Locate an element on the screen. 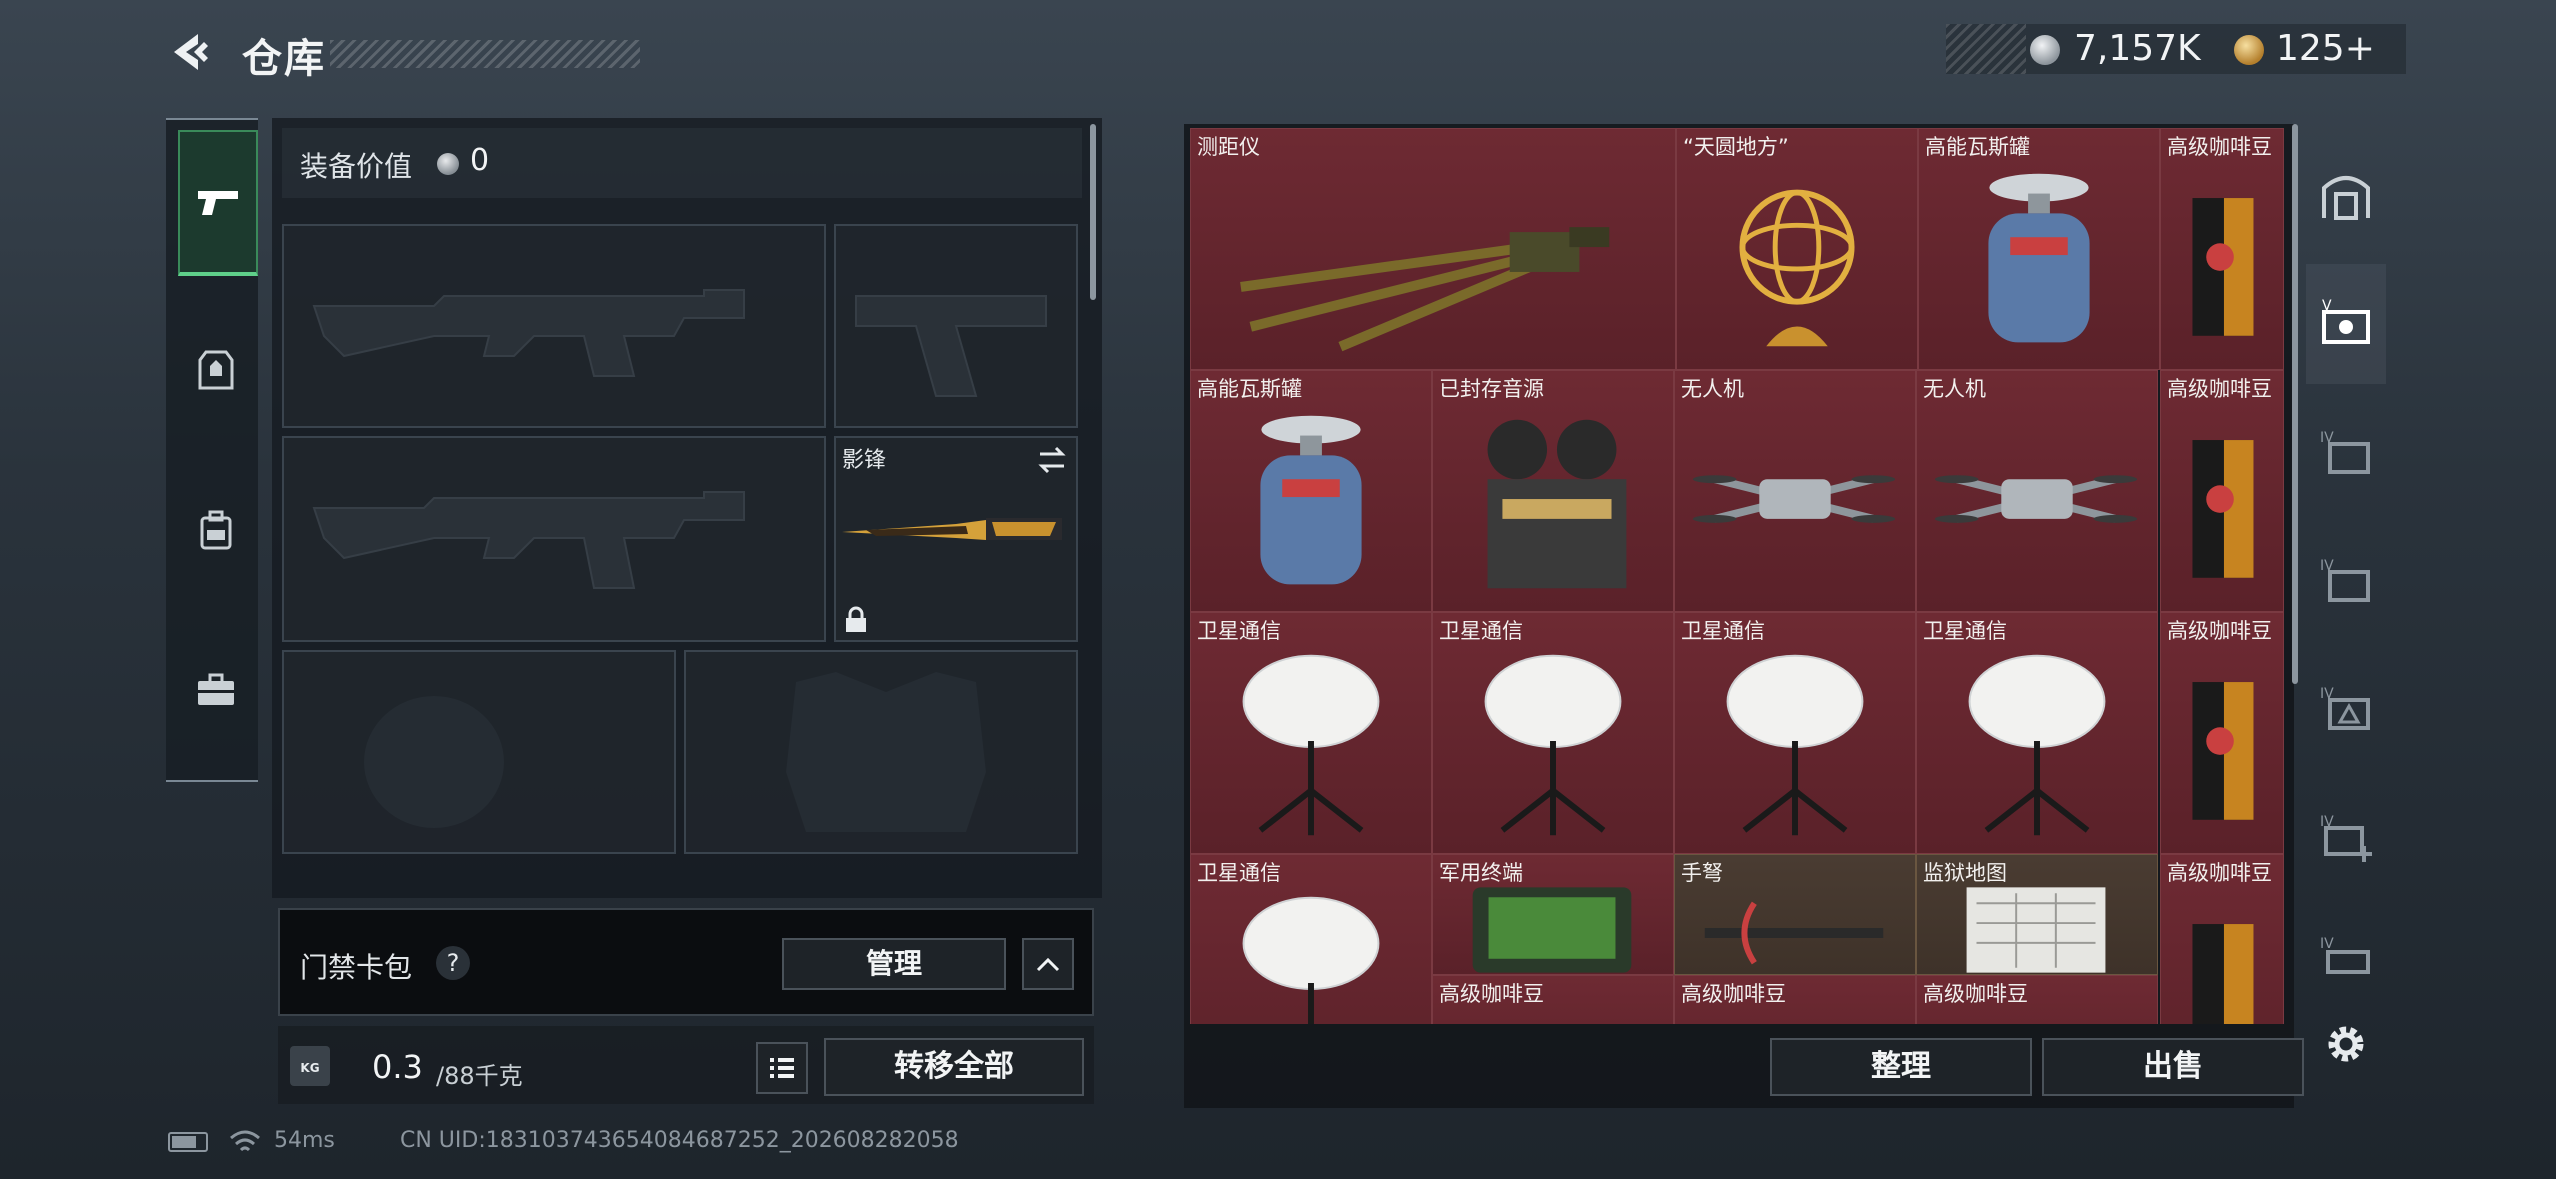 Image resolution: width=2556 pixels, height=1179 pixels. backpack-icon is located at coordinates (216, 530).